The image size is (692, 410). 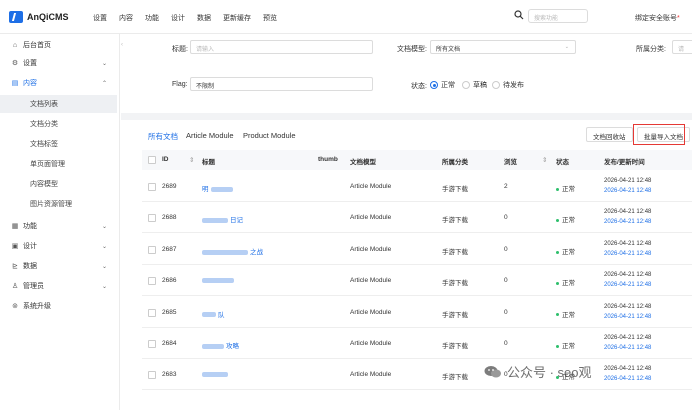 I want to click on col-thumb: thumb, so click(x=328, y=159).